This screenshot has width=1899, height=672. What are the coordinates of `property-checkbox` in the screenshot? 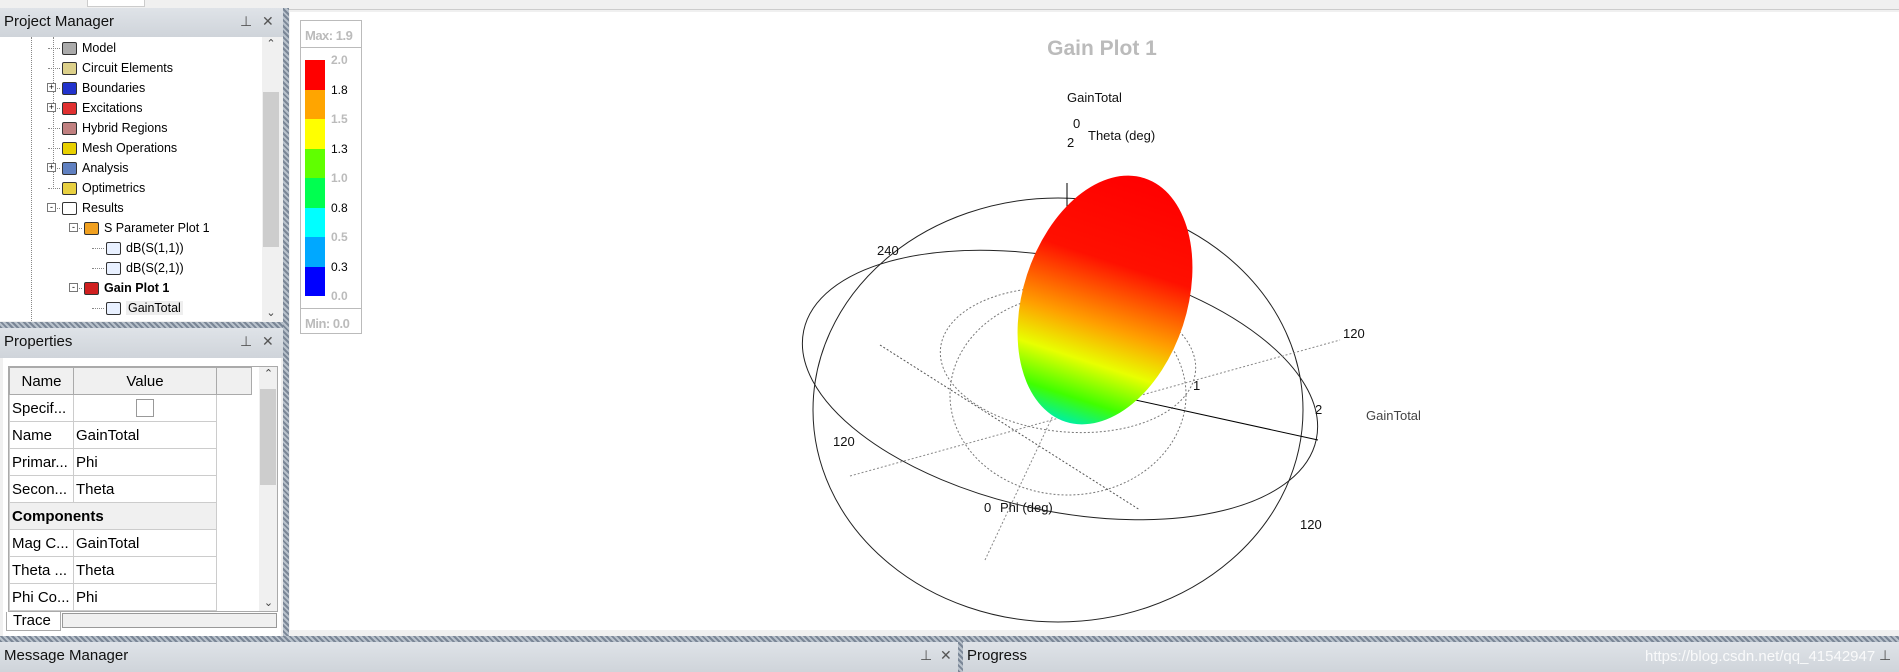 It's located at (145, 408).